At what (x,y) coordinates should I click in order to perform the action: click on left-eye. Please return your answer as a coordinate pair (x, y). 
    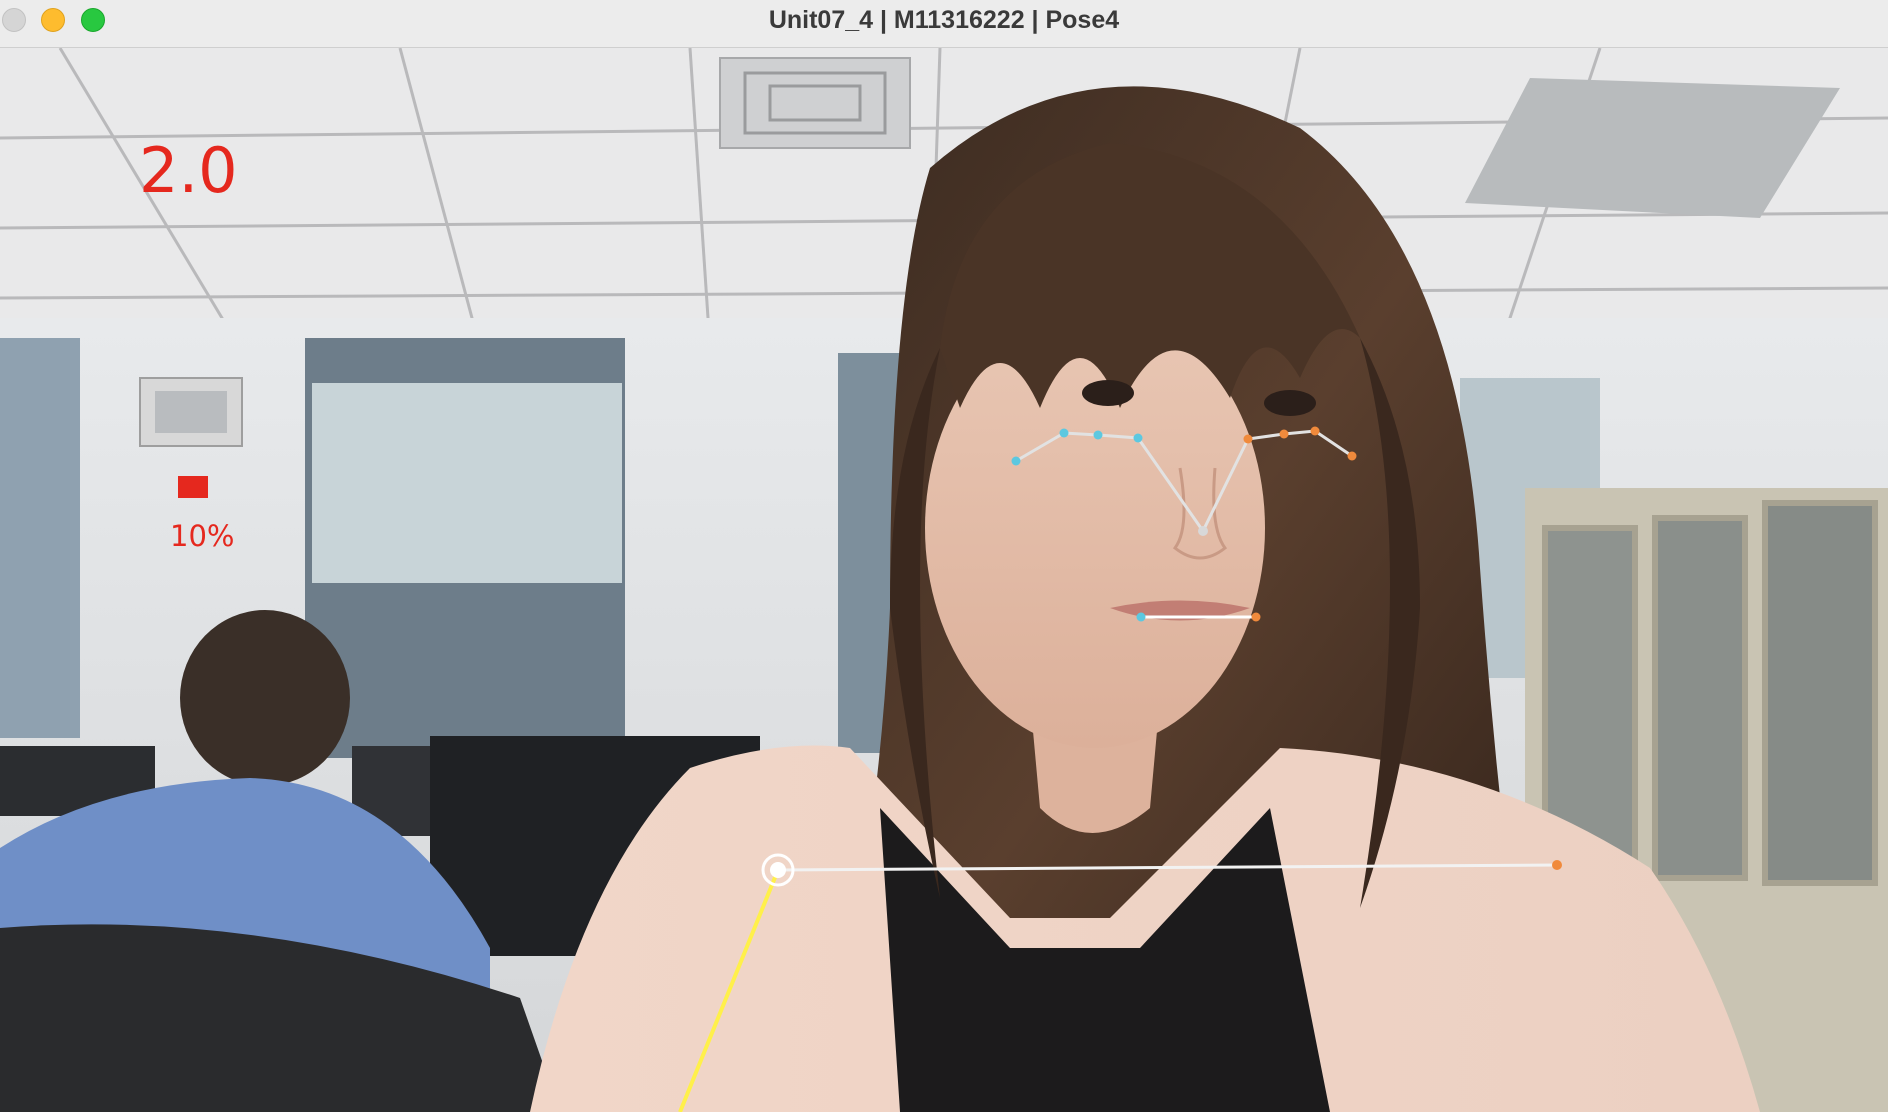
    Looking at the image, I should click on (1108, 393).